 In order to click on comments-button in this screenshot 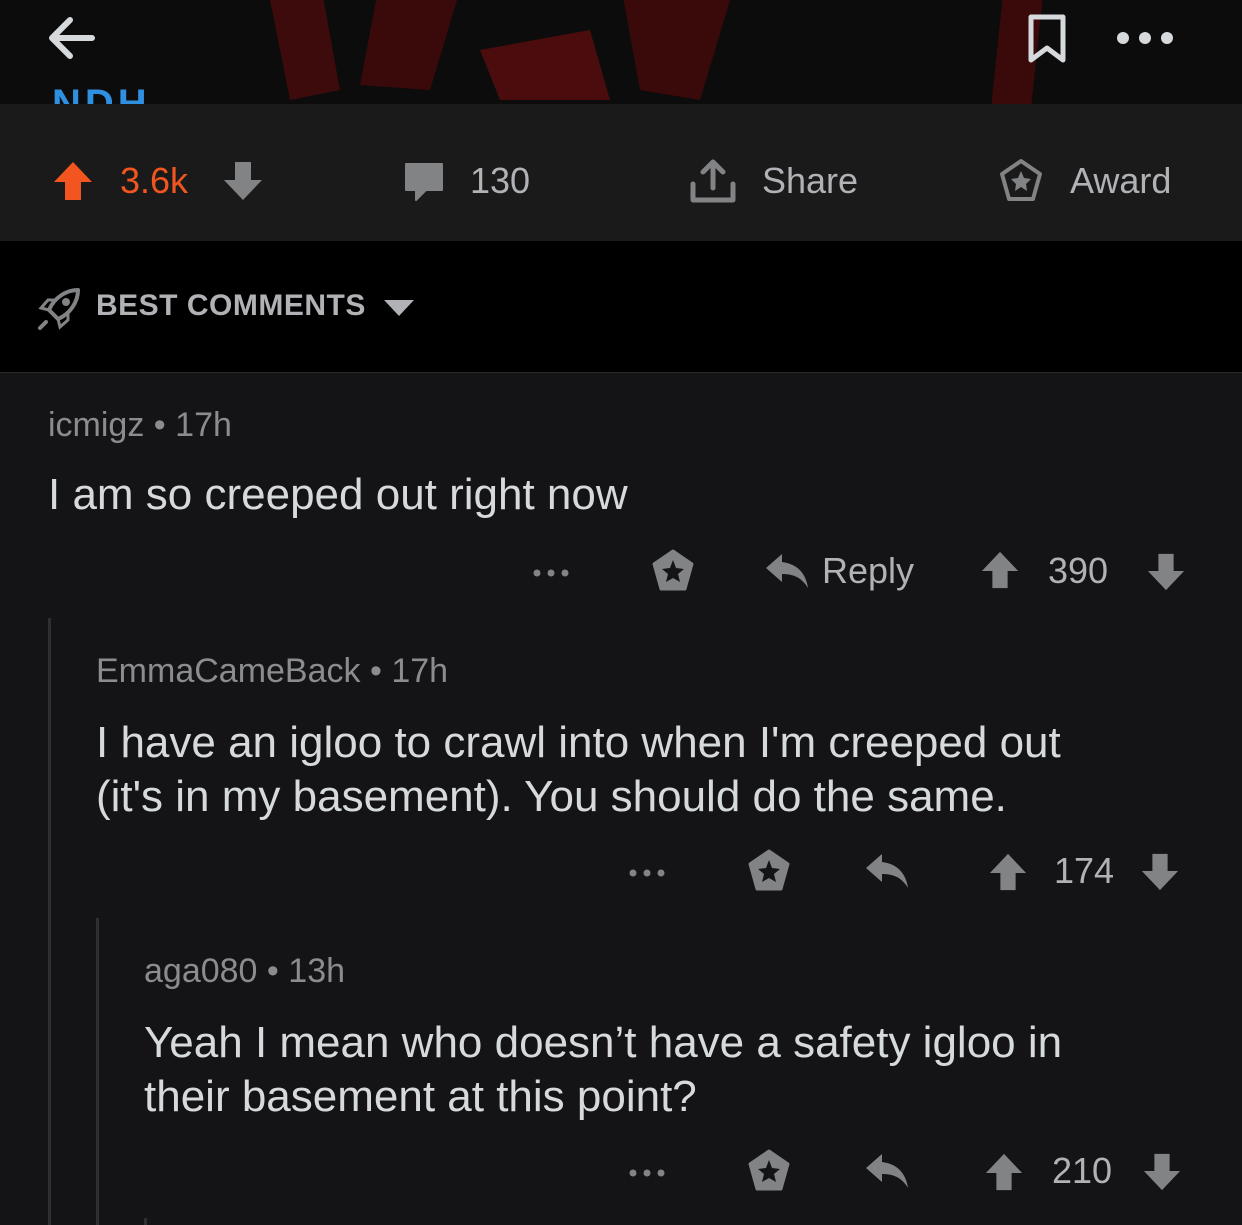, I will do `click(424, 183)`.